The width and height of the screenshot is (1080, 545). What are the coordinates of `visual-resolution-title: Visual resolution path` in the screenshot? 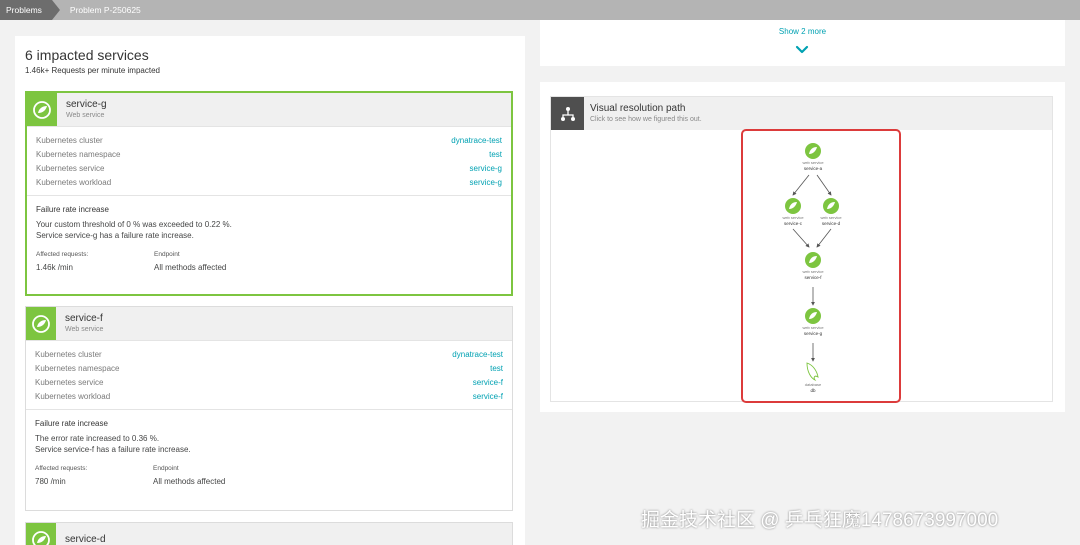 It's located at (638, 108).